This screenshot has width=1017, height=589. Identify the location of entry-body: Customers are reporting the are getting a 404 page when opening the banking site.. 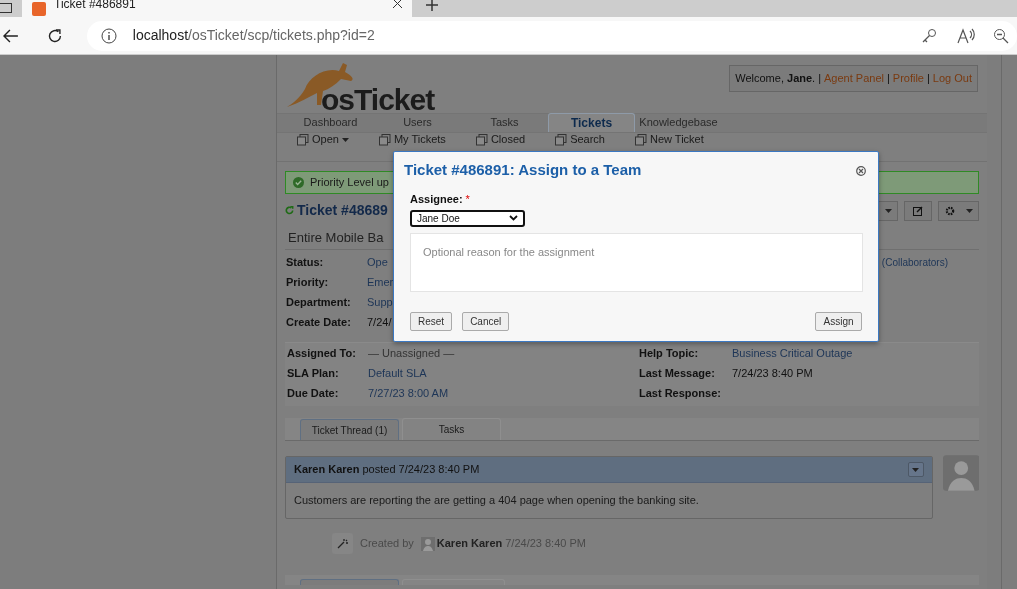
(496, 501).